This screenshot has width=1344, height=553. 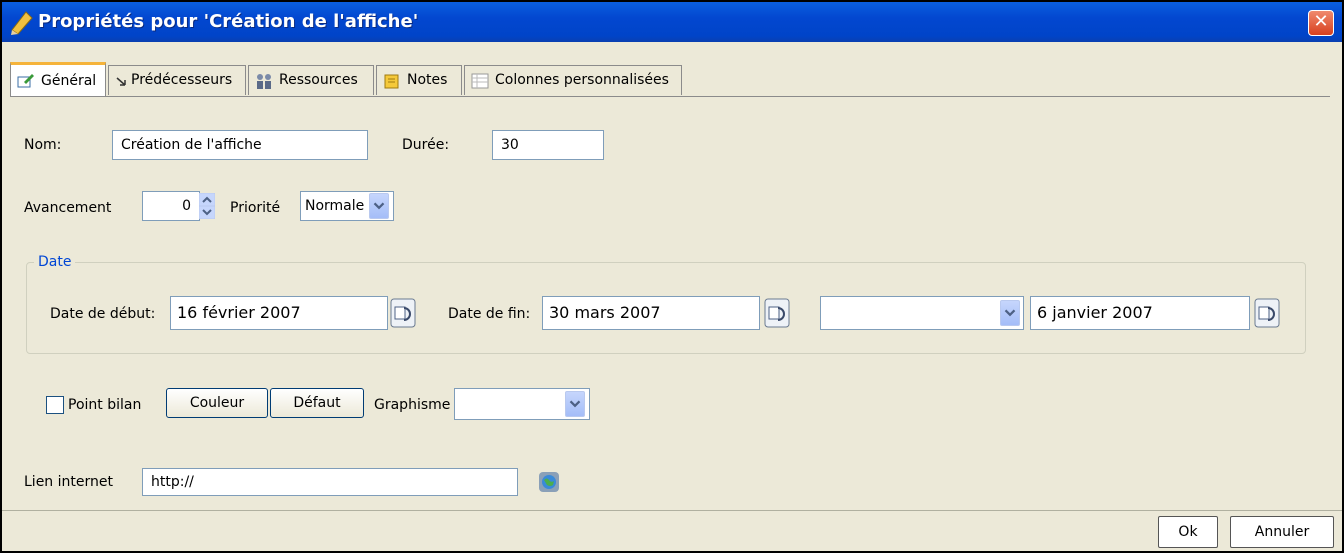 What do you see at coordinates (121, 81) in the screenshot?
I see `arrow-icon` at bounding box center [121, 81].